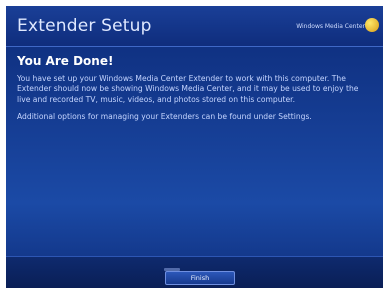 This screenshot has height=294, width=388. What do you see at coordinates (194, 26) in the screenshot?
I see `title-bar: Extender Setup Windows Media Center` at bounding box center [194, 26].